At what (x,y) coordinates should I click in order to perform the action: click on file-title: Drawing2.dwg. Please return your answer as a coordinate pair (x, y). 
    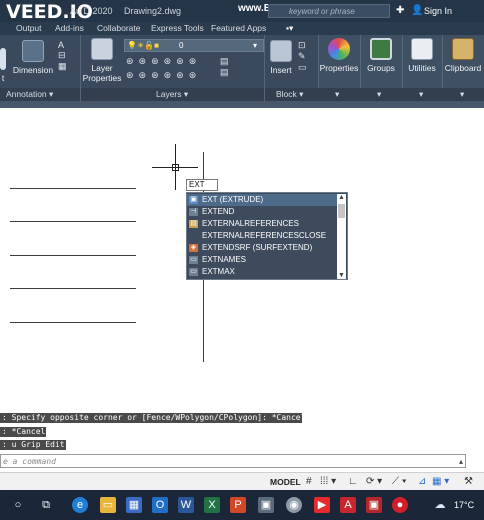
    Looking at the image, I should click on (153, 11).